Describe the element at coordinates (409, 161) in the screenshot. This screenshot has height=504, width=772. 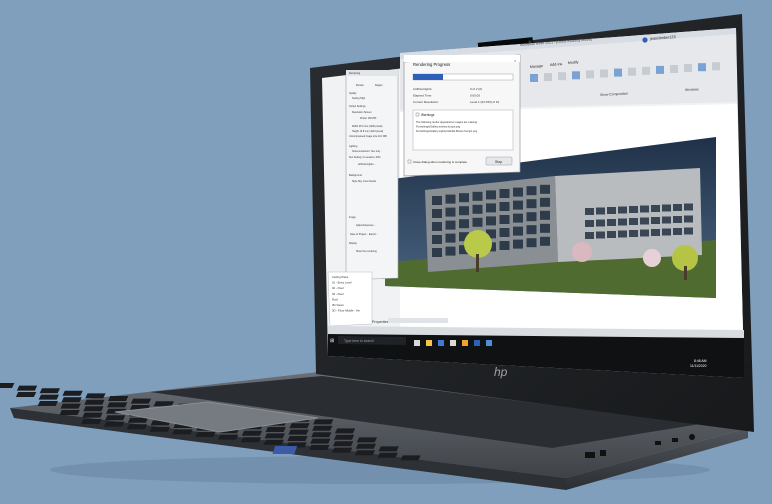
I see `close-when-complete-checkbox` at that location.